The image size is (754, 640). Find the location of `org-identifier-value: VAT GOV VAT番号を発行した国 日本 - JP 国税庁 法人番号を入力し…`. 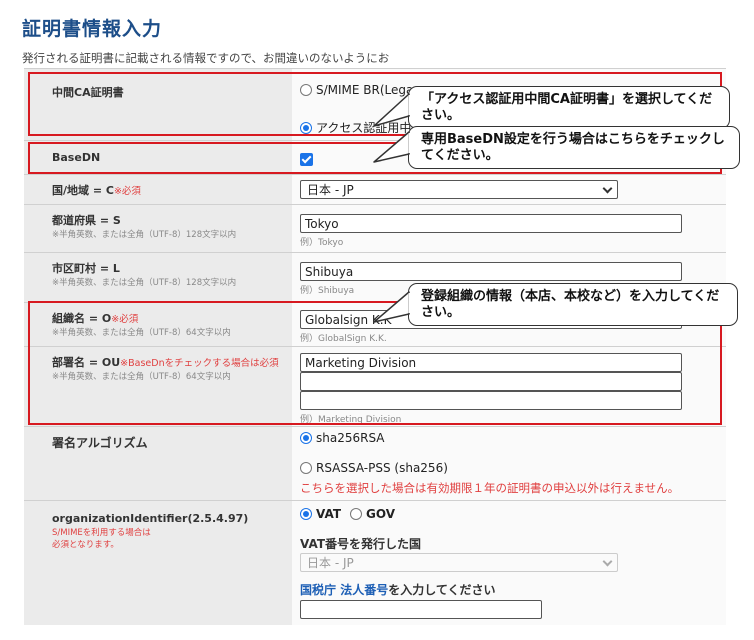

org-identifier-value: VAT GOV VAT番号を発行した国 日本 - JP 国税庁 法人番号を入力し… is located at coordinates (509, 563).